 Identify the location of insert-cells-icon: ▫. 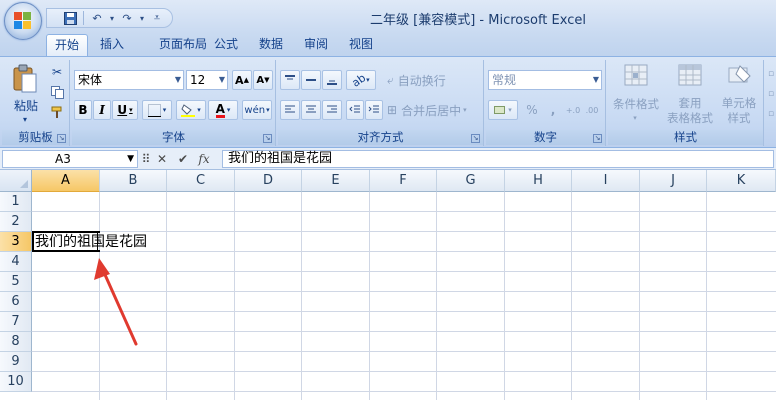
(771, 74).